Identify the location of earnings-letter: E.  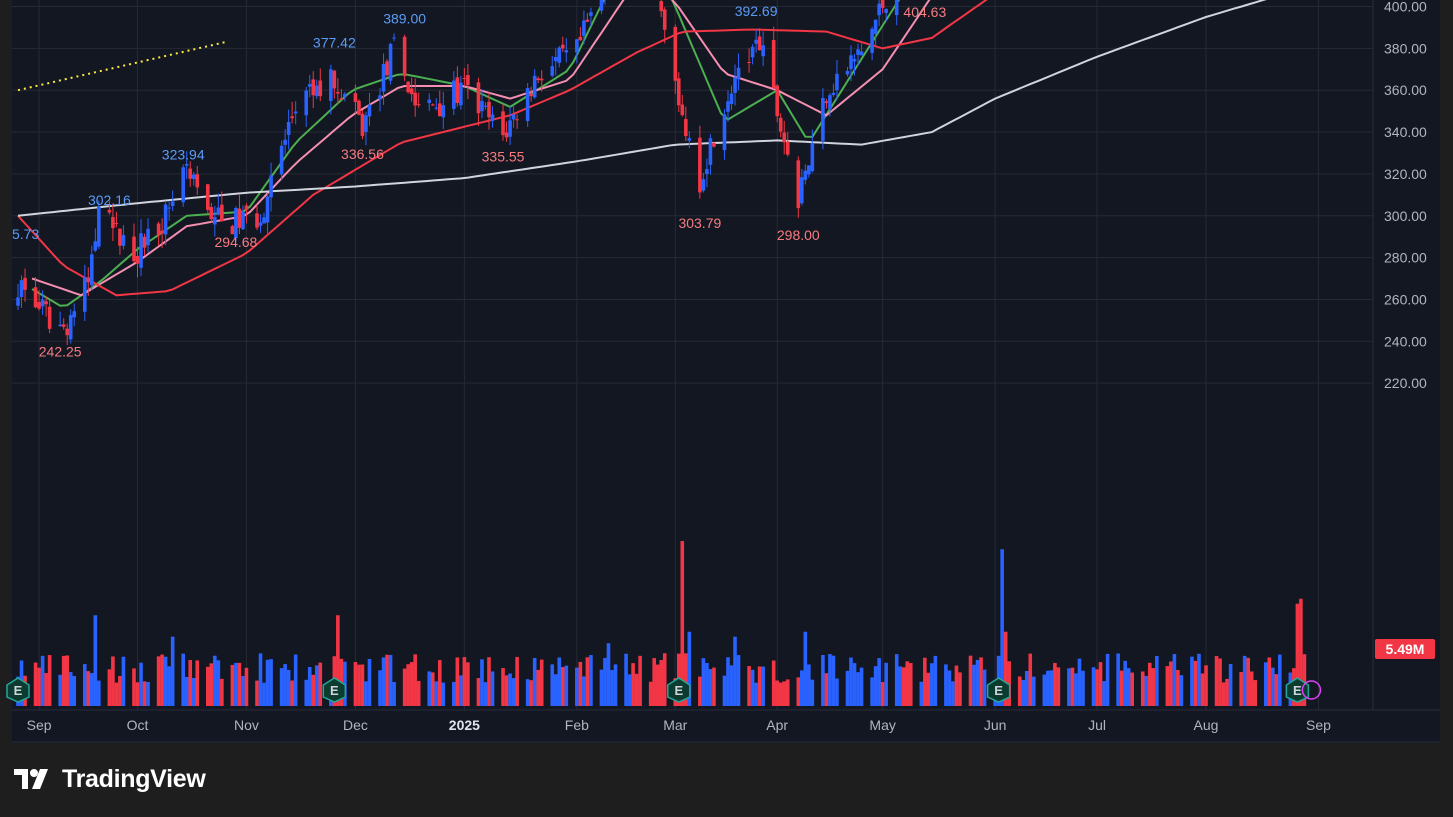
(678, 690).